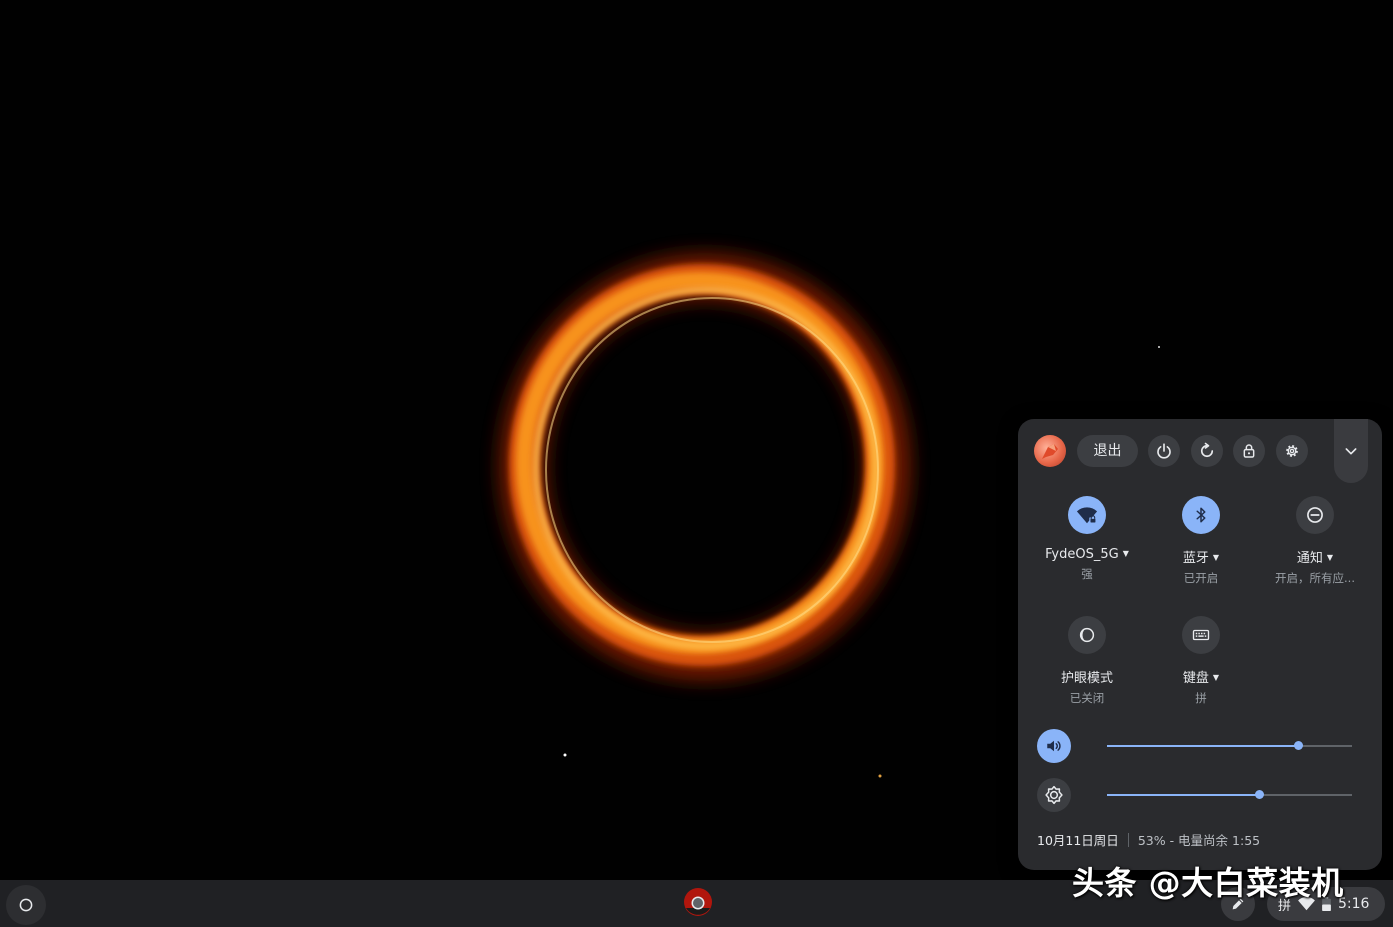 The width and height of the screenshot is (1393, 927). I want to click on bluetooth-icon, so click(1201, 515).